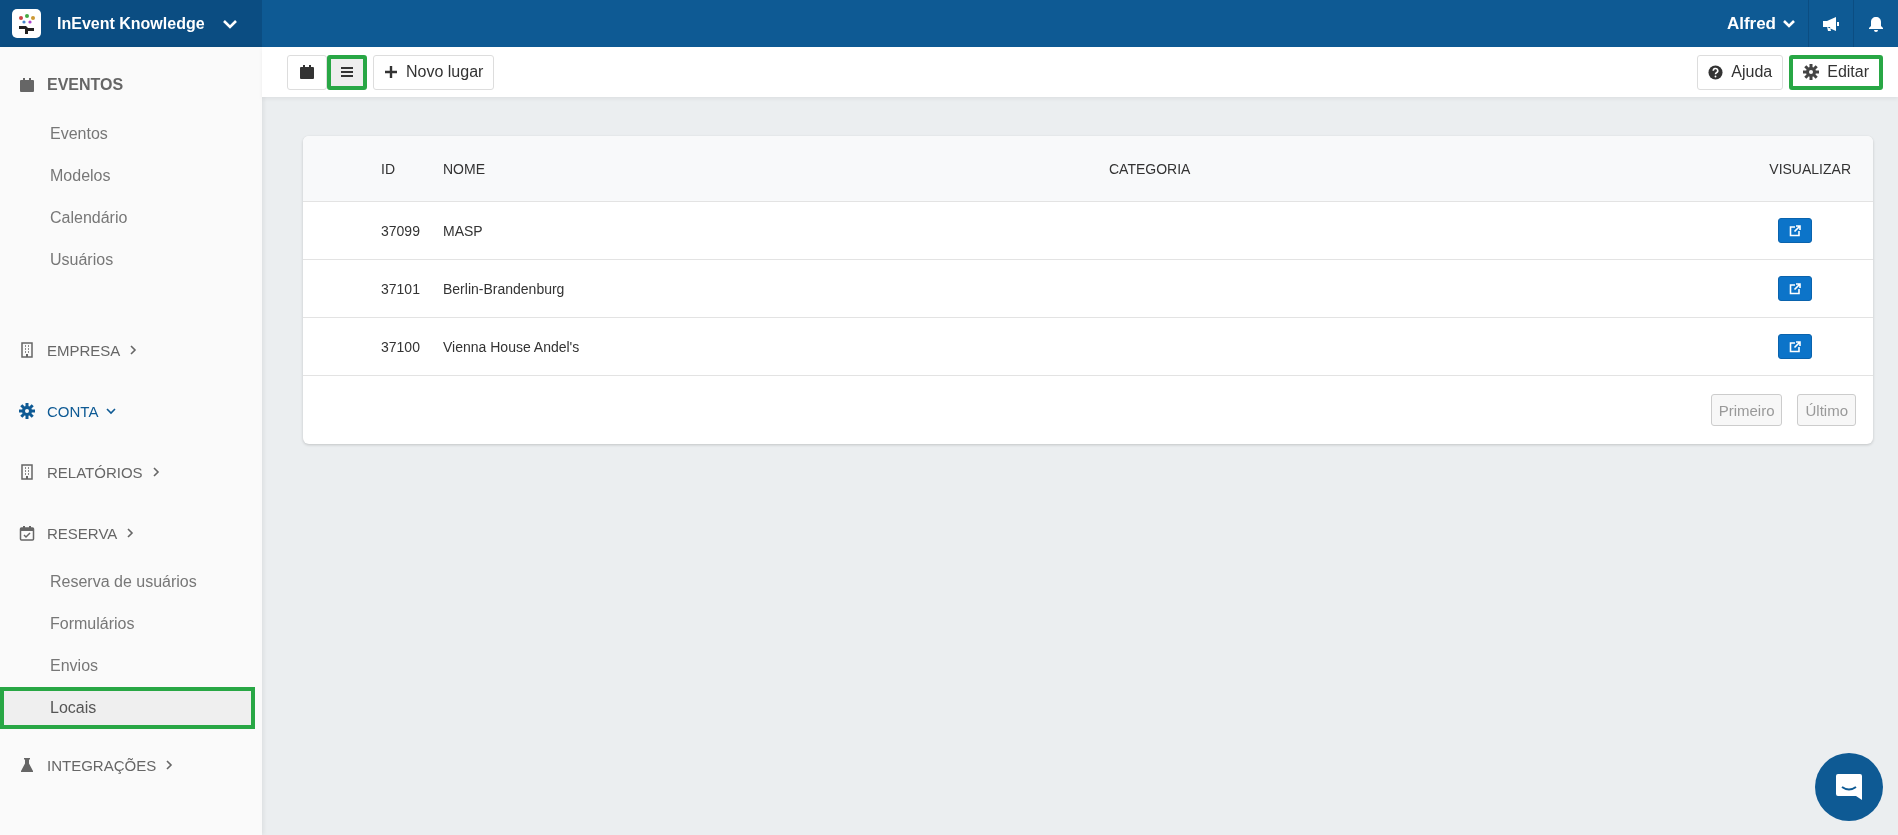  What do you see at coordinates (127, 176) in the screenshot?
I see `sidebar-item: Modelos` at bounding box center [127, 176].